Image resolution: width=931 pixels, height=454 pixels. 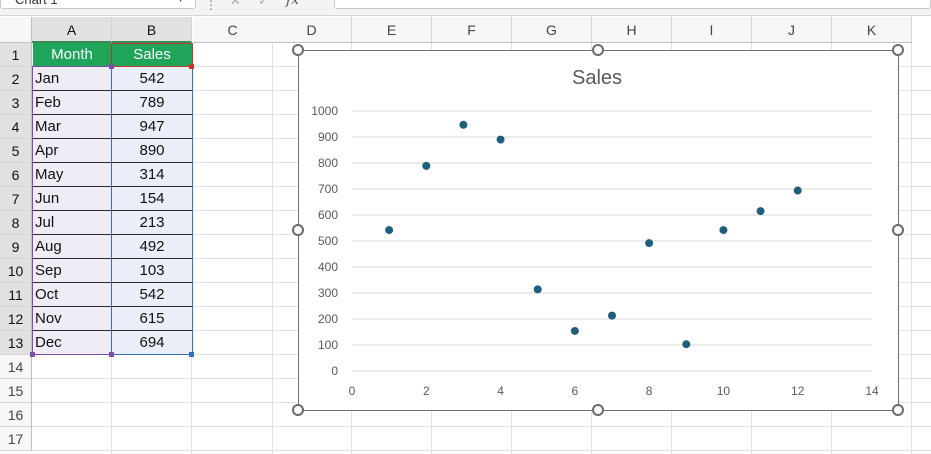 What do you see at coordinates (72, 210) in the screenshot?
I see `range-outline-month` at bounding box center [72, 210].